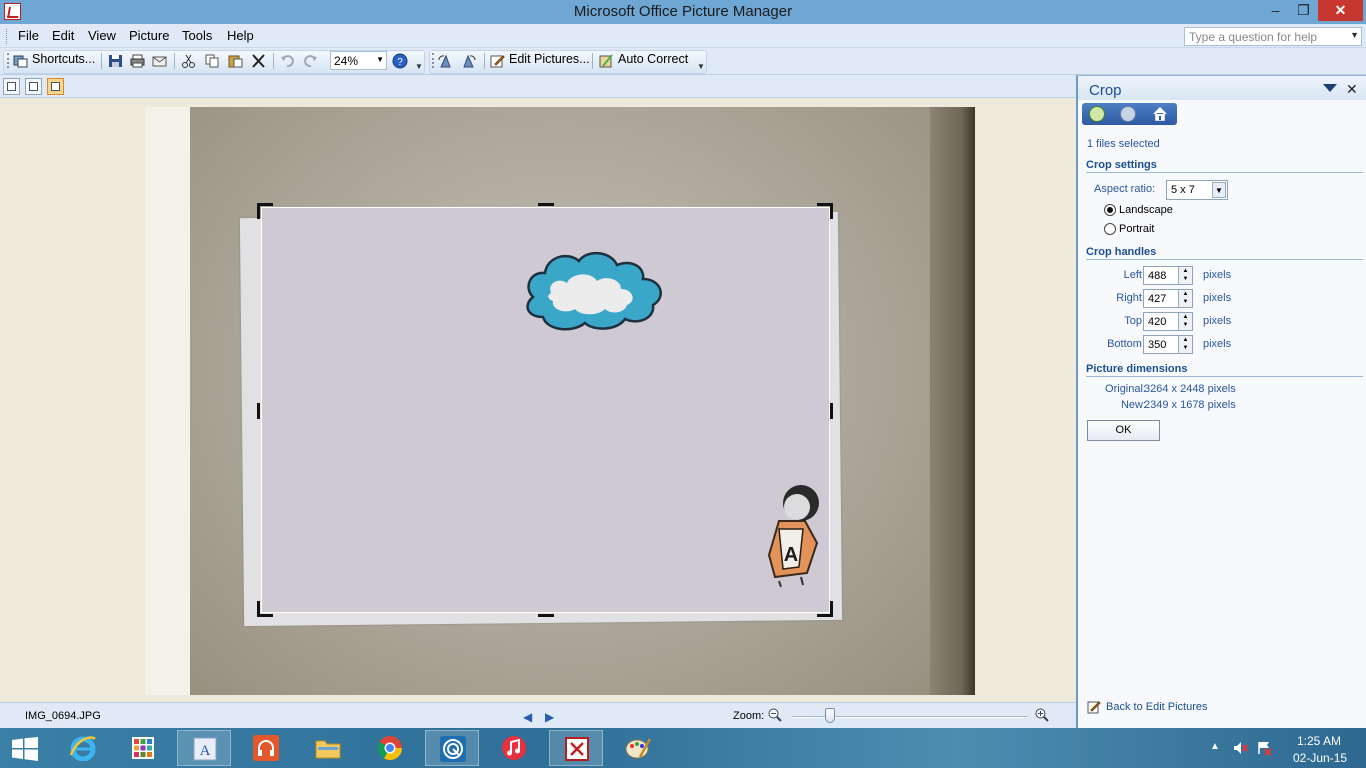 This screenshot has width=1366, height=768. I want to click on crop-handle-top-left, so click(265, 211).